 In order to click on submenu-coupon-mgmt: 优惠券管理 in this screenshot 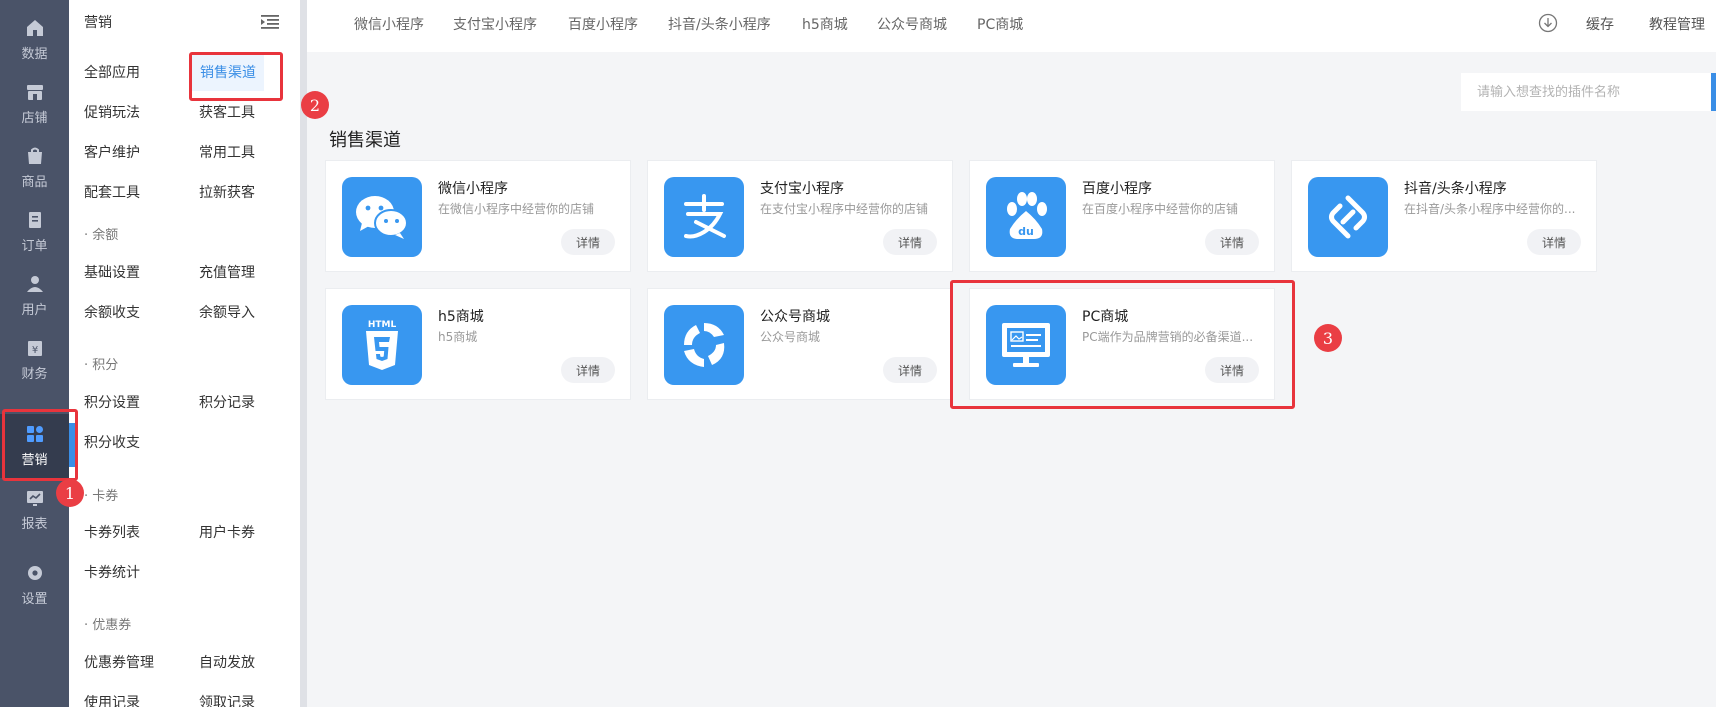, I will do `click(119, 663)`.